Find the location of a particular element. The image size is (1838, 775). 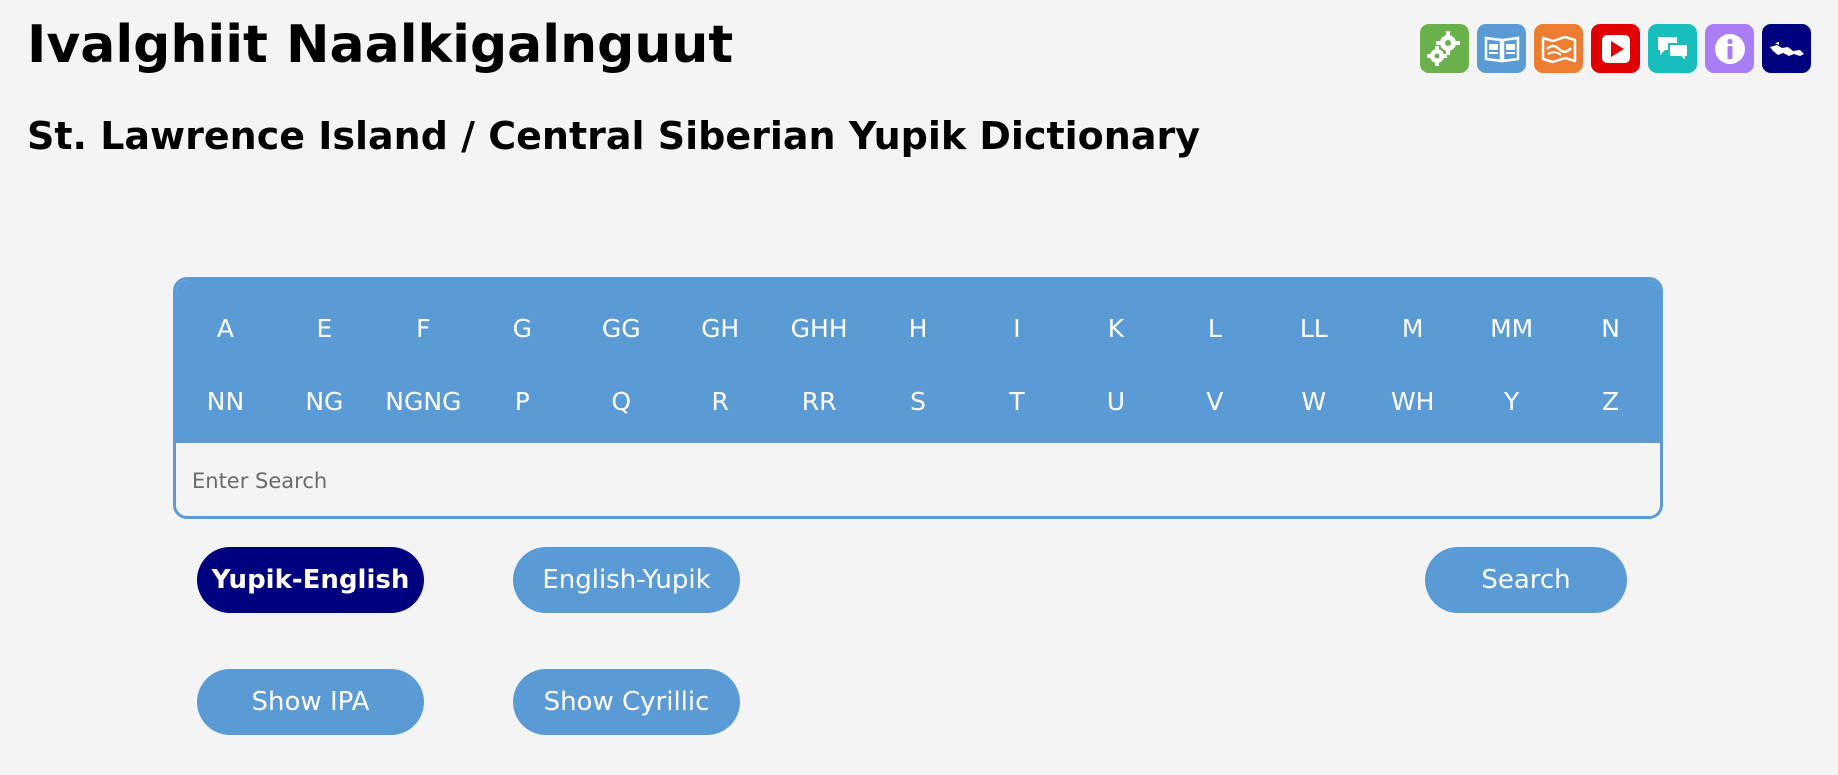

letter-key-p: P is located at coordinates (522, 401).